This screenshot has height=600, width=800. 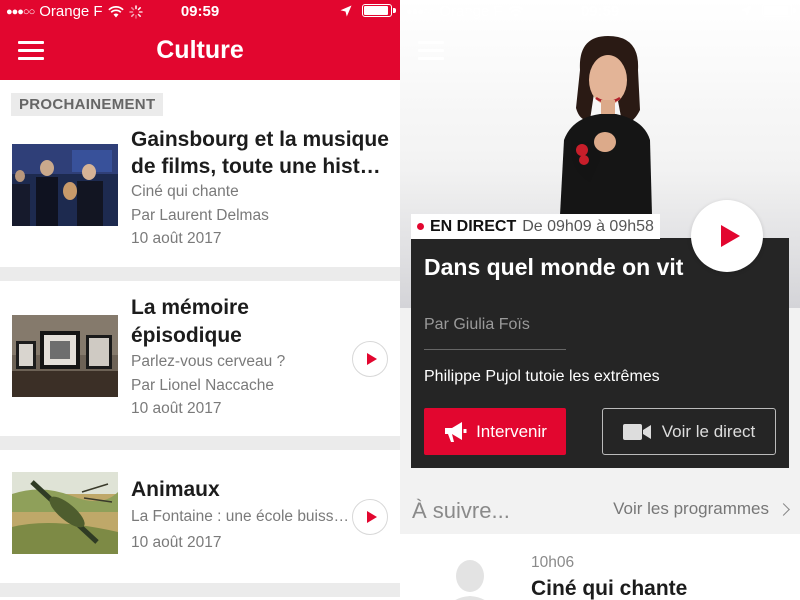 What do you see at coordinates (185, 191) in the screenshot?
I see `show-name: Ciné qui chante` at bounding box center [185, 191].